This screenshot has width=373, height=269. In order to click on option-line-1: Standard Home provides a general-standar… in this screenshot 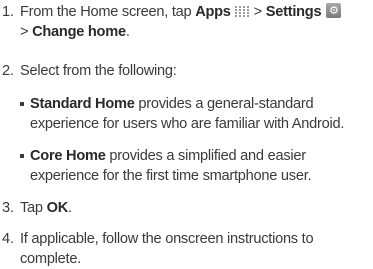, I will do `click(195, 104)`.